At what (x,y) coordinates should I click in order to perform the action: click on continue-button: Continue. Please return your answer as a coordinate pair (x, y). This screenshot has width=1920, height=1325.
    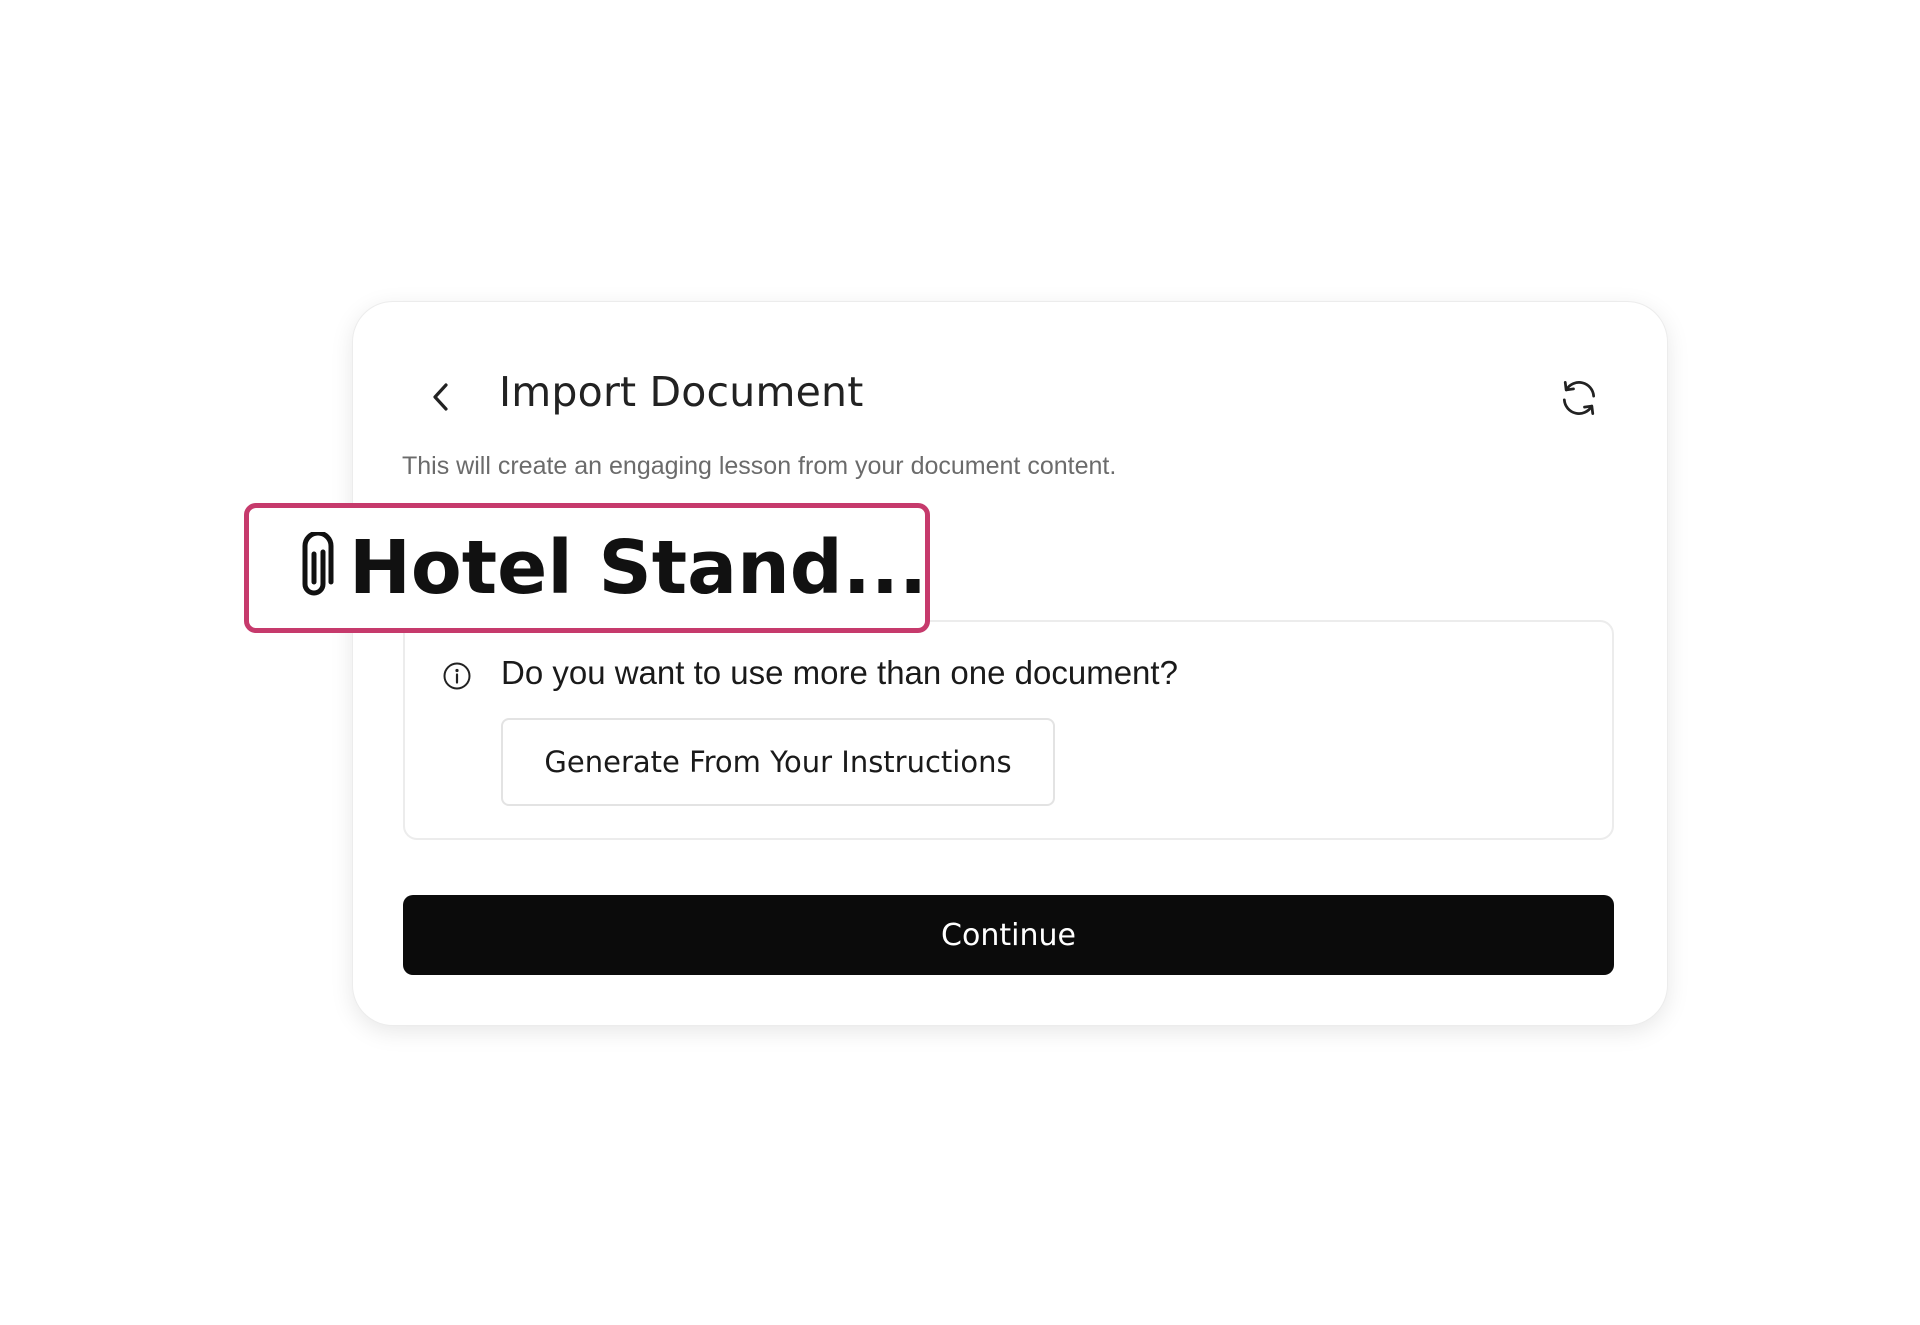
    Looking at the image, I should click on (1008, 935).